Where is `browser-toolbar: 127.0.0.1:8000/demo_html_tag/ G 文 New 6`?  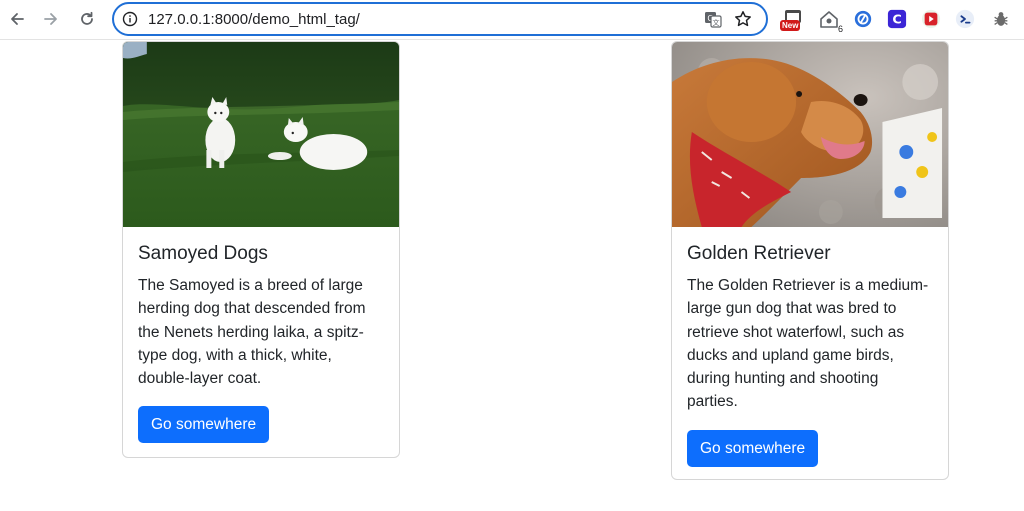 browser-toolbar: 127.0.0.1:8000/demo_html_tag/ G 文 New 6 is located at coordinates (512, 20).